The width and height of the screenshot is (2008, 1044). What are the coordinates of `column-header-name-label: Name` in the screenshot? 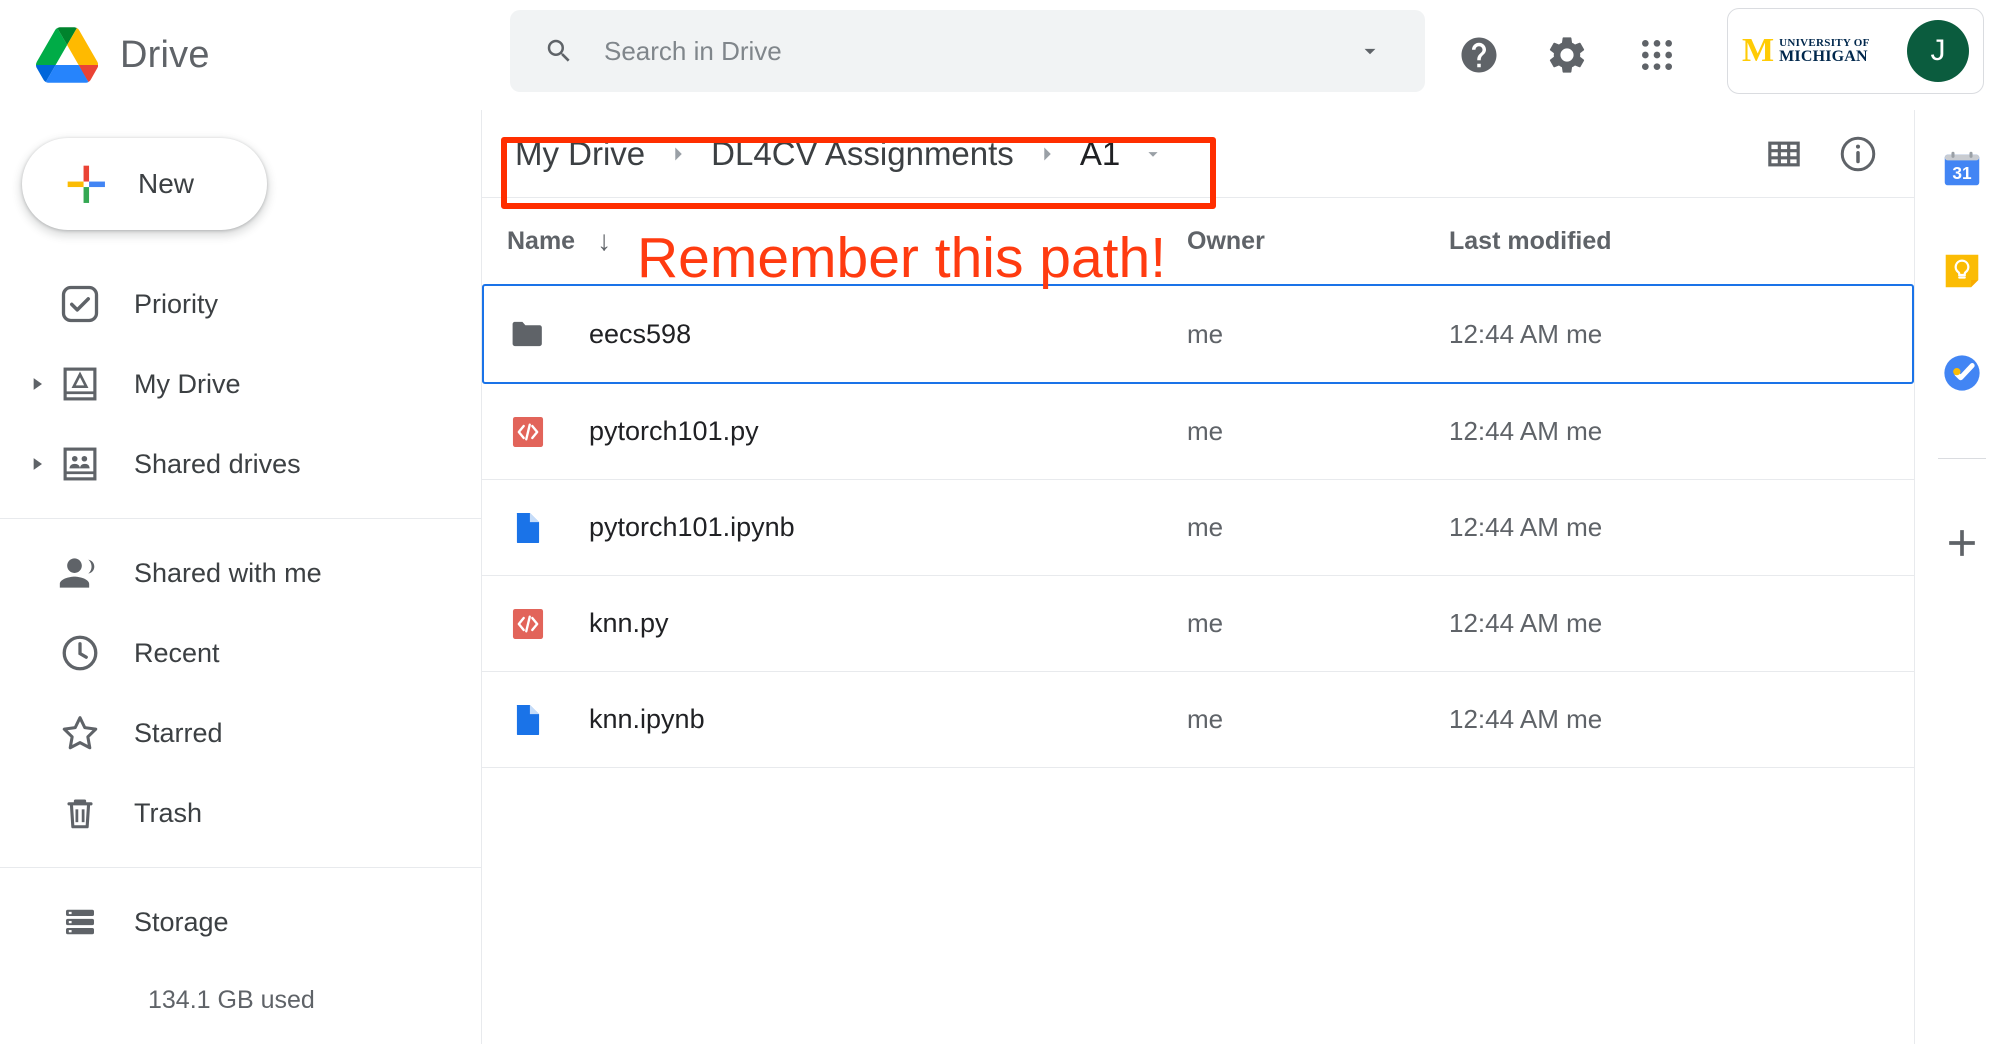 It's located at (541, 240).